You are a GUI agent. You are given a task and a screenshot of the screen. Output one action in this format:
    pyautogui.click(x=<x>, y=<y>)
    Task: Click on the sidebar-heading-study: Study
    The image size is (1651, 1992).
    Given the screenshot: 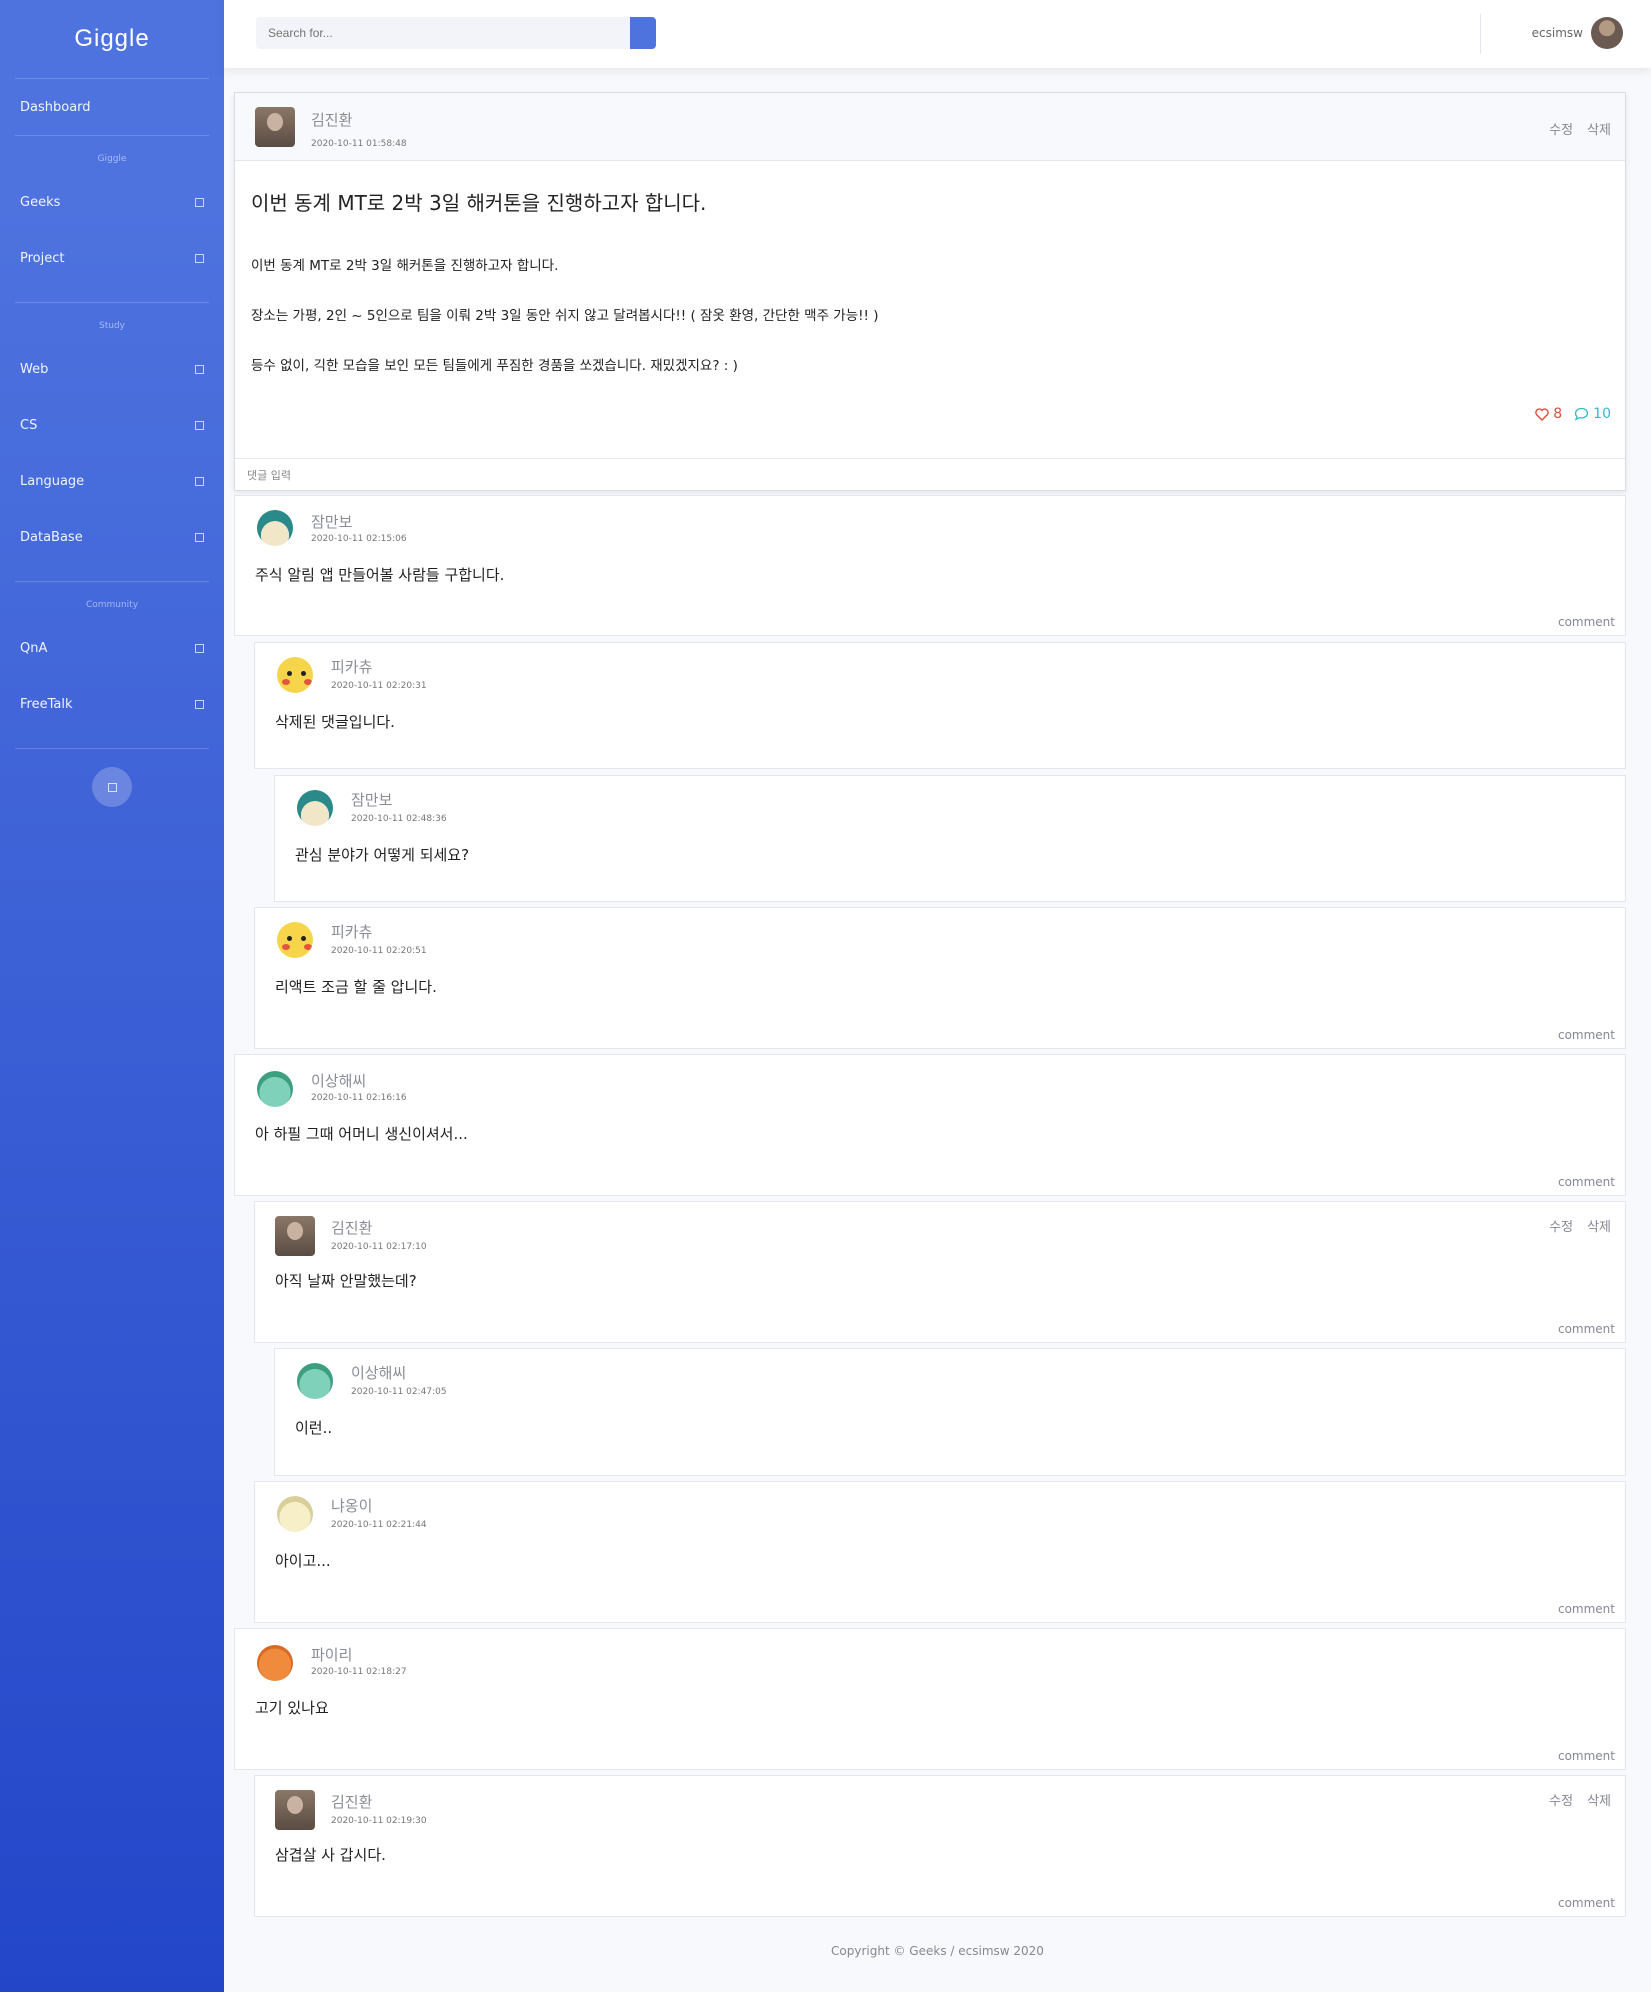 What is the action you would take?
    pyautogui.click(x=112, y=326)
    